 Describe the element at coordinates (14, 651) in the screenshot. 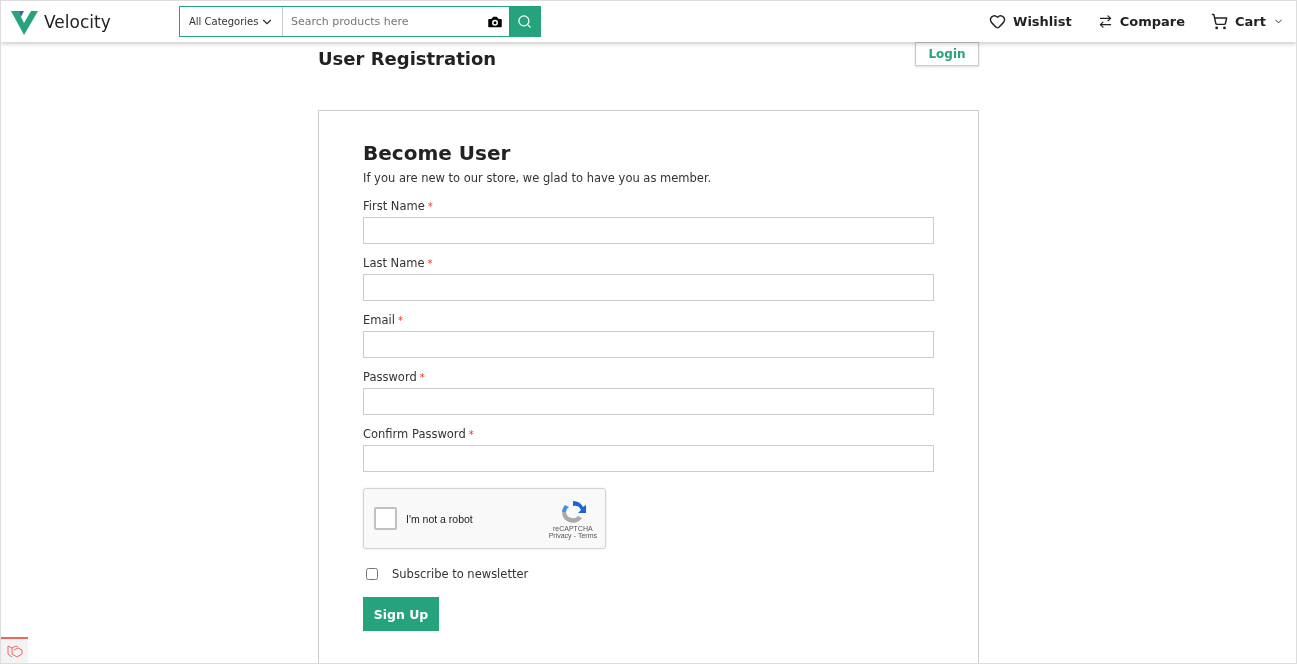

I see `debug-bar-icon` at that location.